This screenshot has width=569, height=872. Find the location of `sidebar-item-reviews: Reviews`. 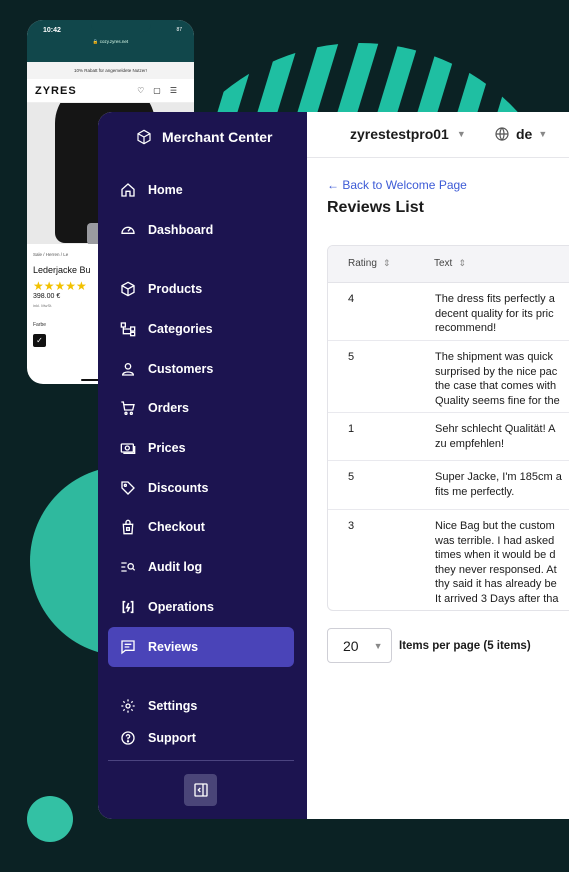

sidebar-item-reviews: Reviews is located at coordinates (201, 647).